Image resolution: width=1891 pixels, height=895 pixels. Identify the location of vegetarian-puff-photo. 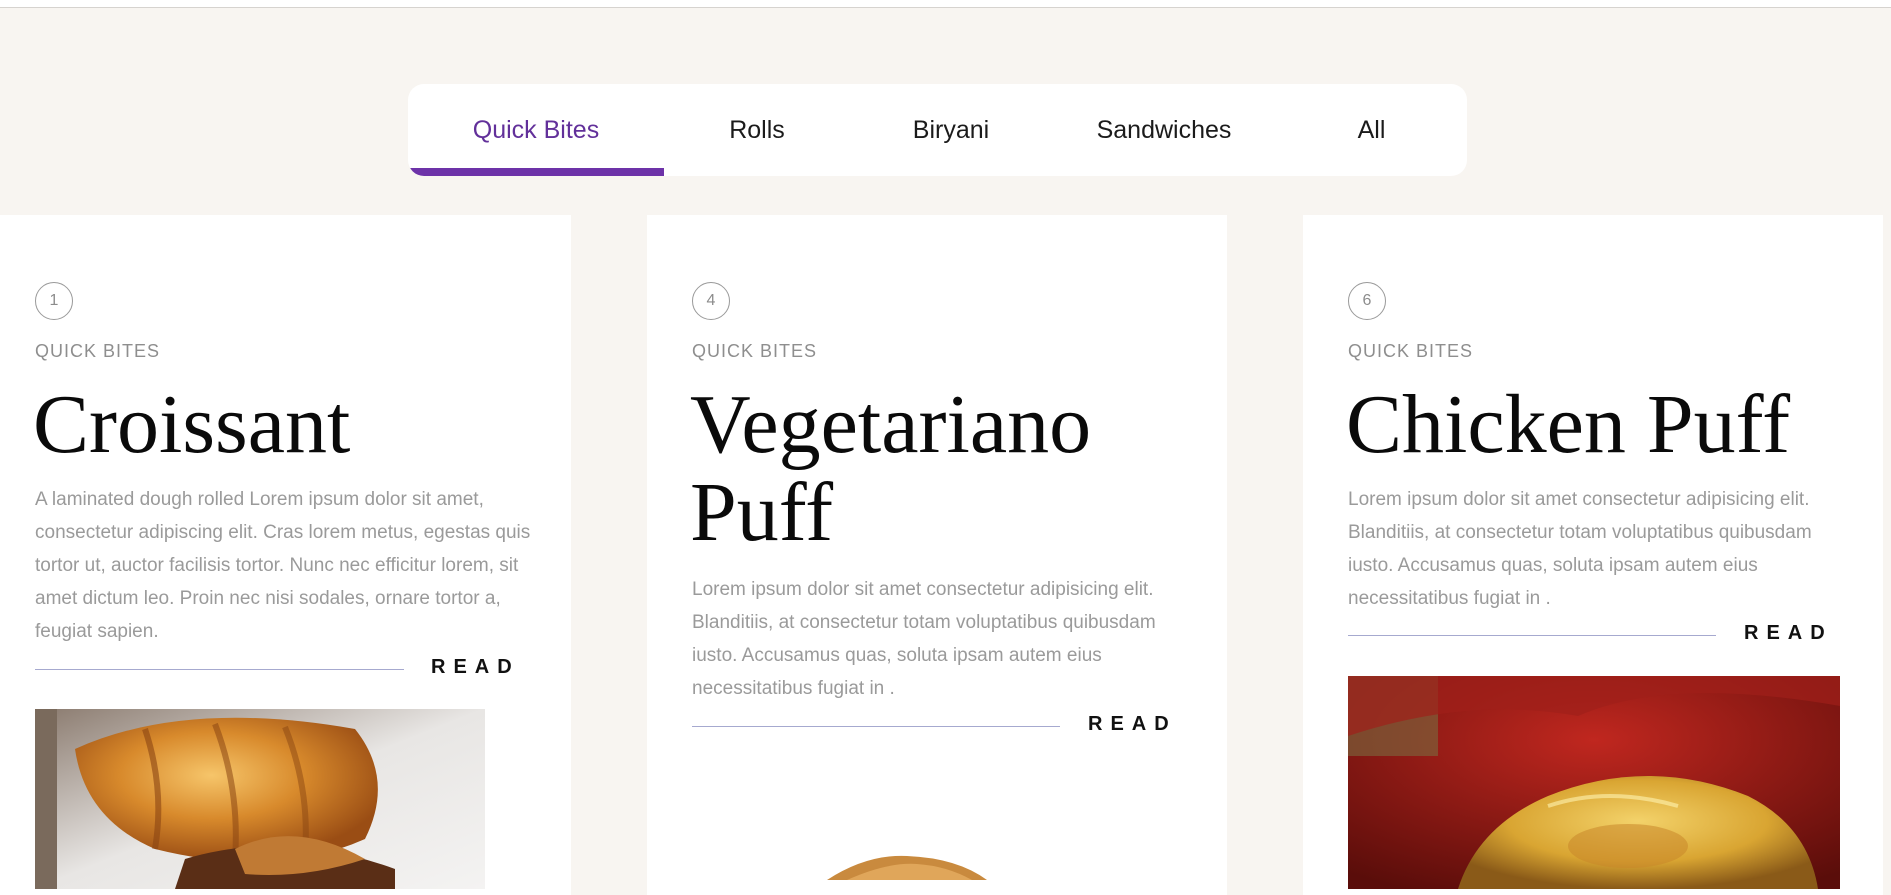
(907, 865).